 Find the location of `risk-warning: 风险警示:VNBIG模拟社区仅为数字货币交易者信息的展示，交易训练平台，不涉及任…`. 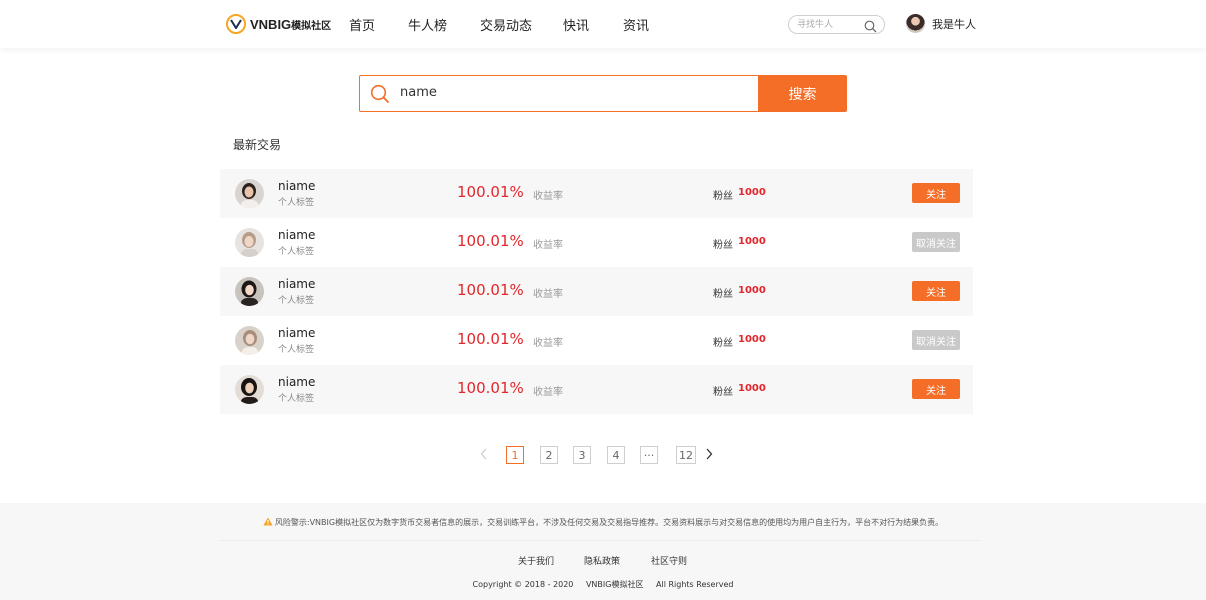

risk-warning: 风险警示:VNBIG模拟社区仅为数字货币交易者信息的展示，交易训练平台，不涉及任… is located at coordinates (603, 522).